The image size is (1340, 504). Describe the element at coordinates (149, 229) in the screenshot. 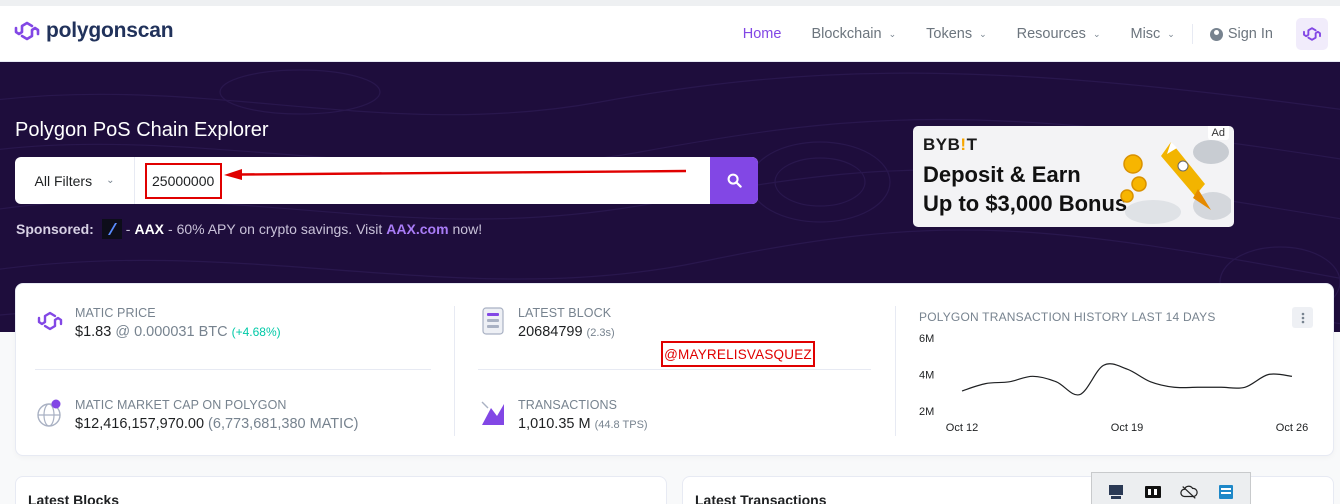

I see `sponsored-brand: AAX` at that location.